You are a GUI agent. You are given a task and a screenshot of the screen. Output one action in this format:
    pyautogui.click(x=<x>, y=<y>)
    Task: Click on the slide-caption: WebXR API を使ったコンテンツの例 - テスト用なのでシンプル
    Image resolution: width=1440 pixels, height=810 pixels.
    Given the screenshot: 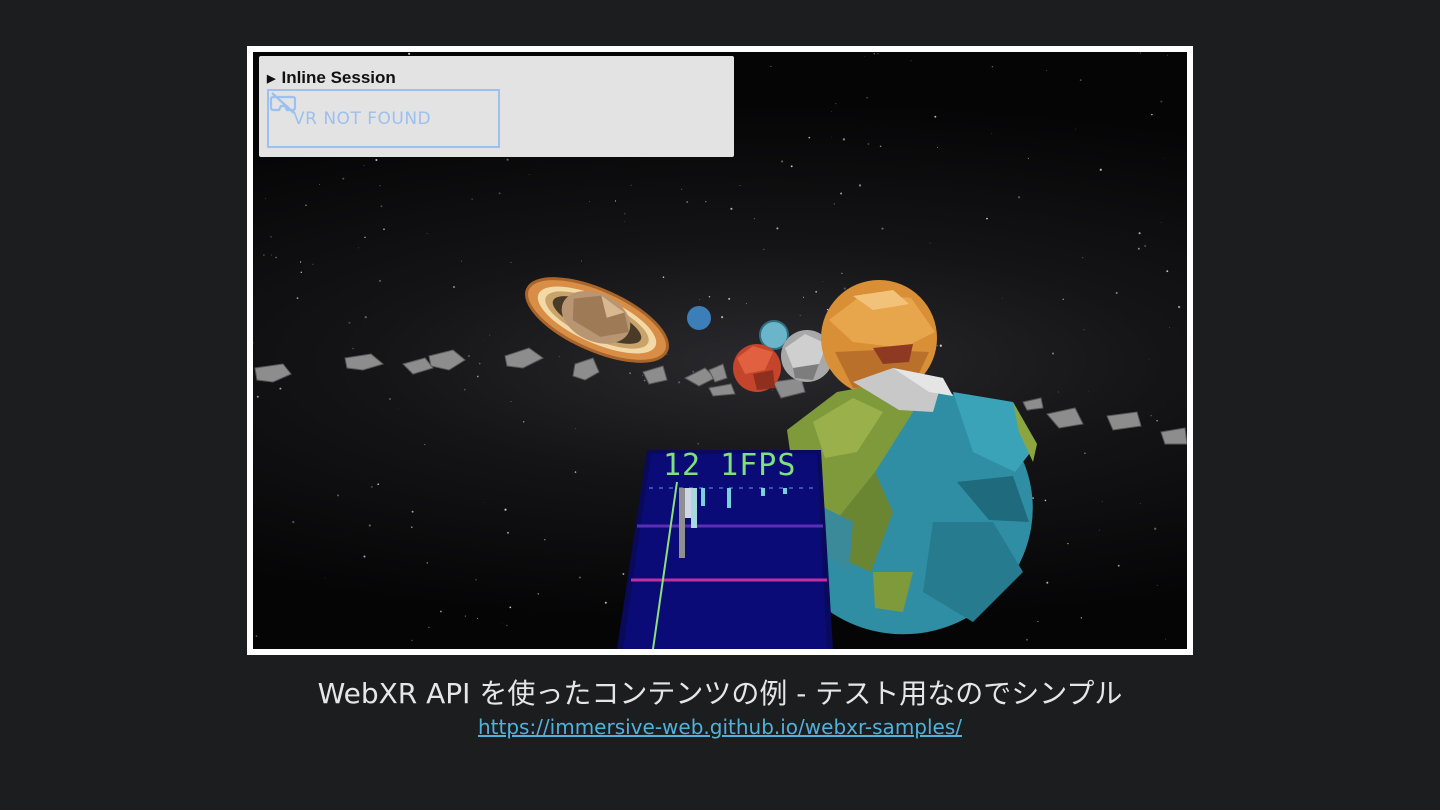 What is the action you would take?
    pyautogui.click(x=720, y=693)
    